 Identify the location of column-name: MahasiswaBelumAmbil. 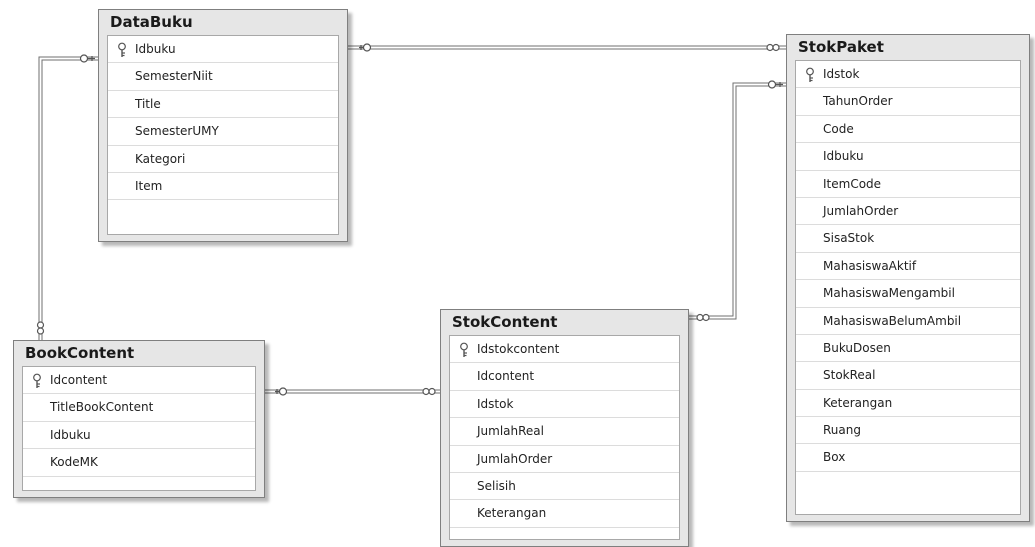
(892, 320).